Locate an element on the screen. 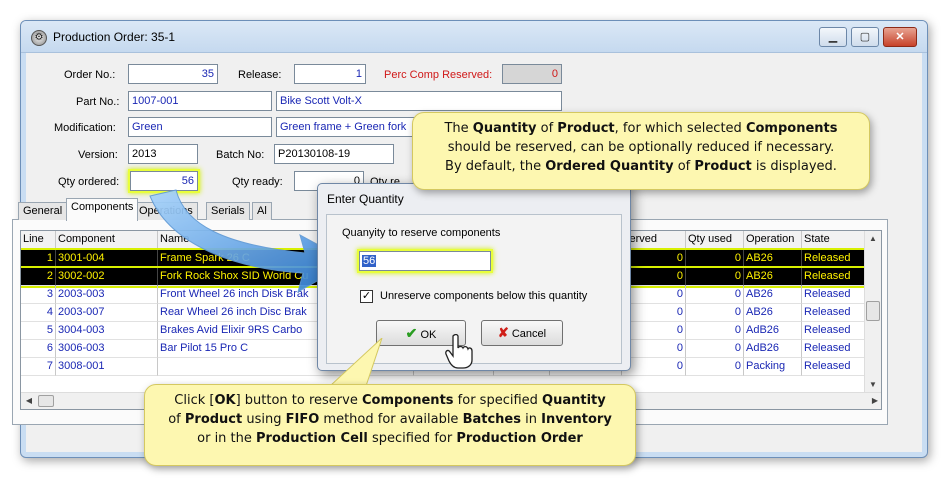  cell-line: 6 is located at coordinates (38, 349).